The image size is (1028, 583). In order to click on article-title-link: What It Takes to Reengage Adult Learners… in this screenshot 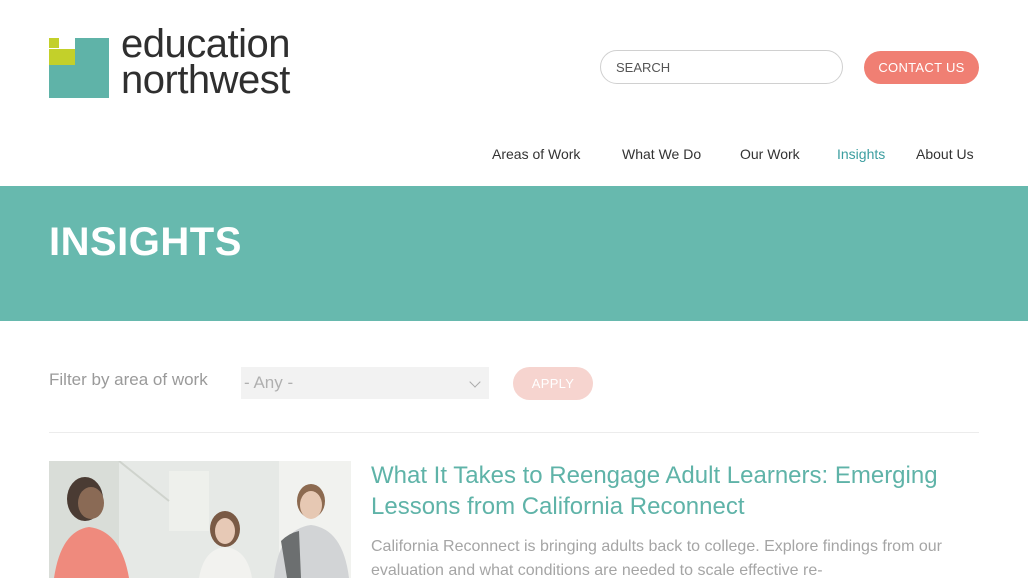, I will do `click(671, 491)`.